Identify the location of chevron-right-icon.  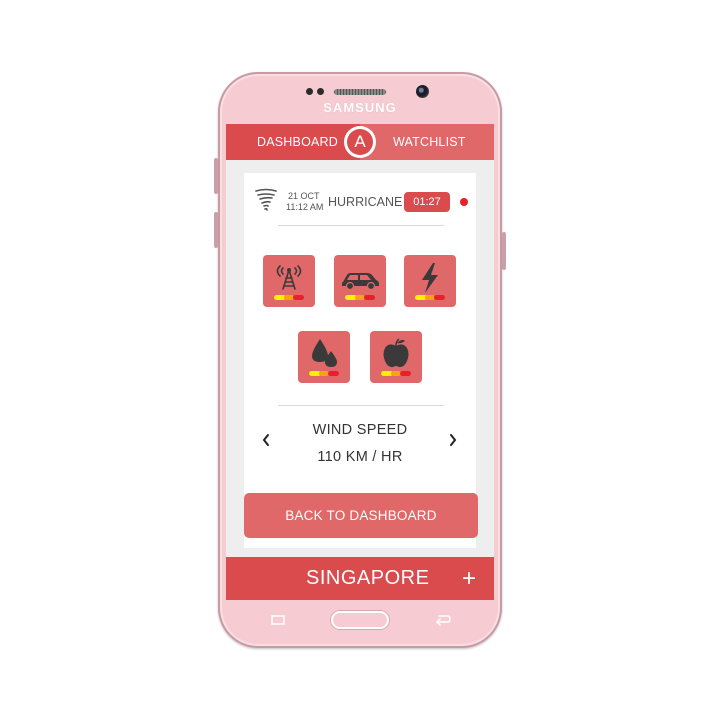
(453, 440).